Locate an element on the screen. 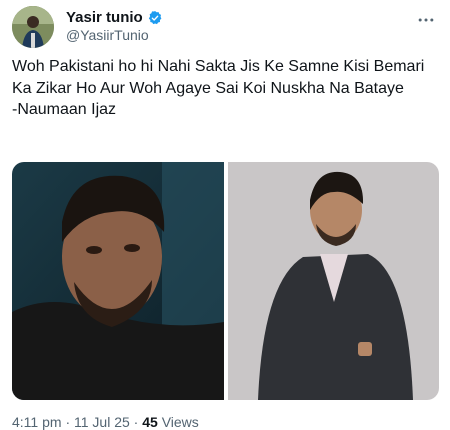 The height and width of the screenshot is (430, 450). avatar is located at coordinates (33, 27).